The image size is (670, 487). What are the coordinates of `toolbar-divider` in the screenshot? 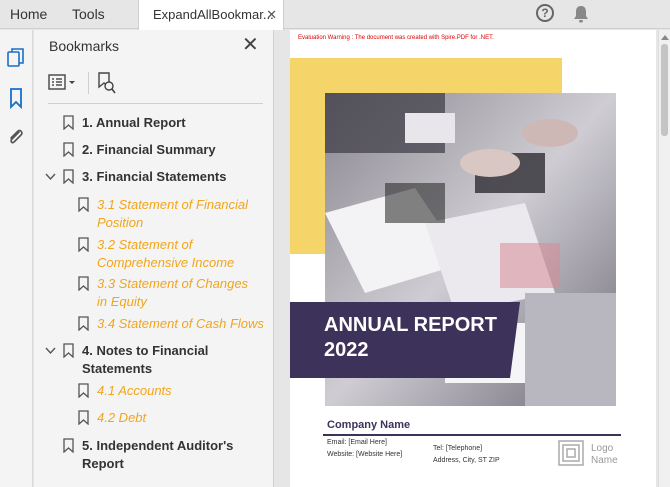 It's located at (88, 83).